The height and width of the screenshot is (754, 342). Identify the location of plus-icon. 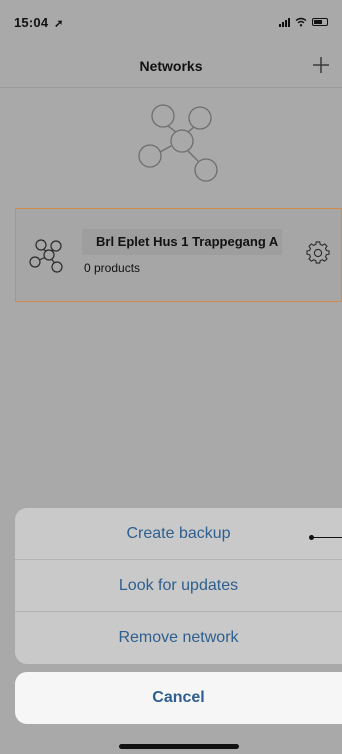
(321, 65).